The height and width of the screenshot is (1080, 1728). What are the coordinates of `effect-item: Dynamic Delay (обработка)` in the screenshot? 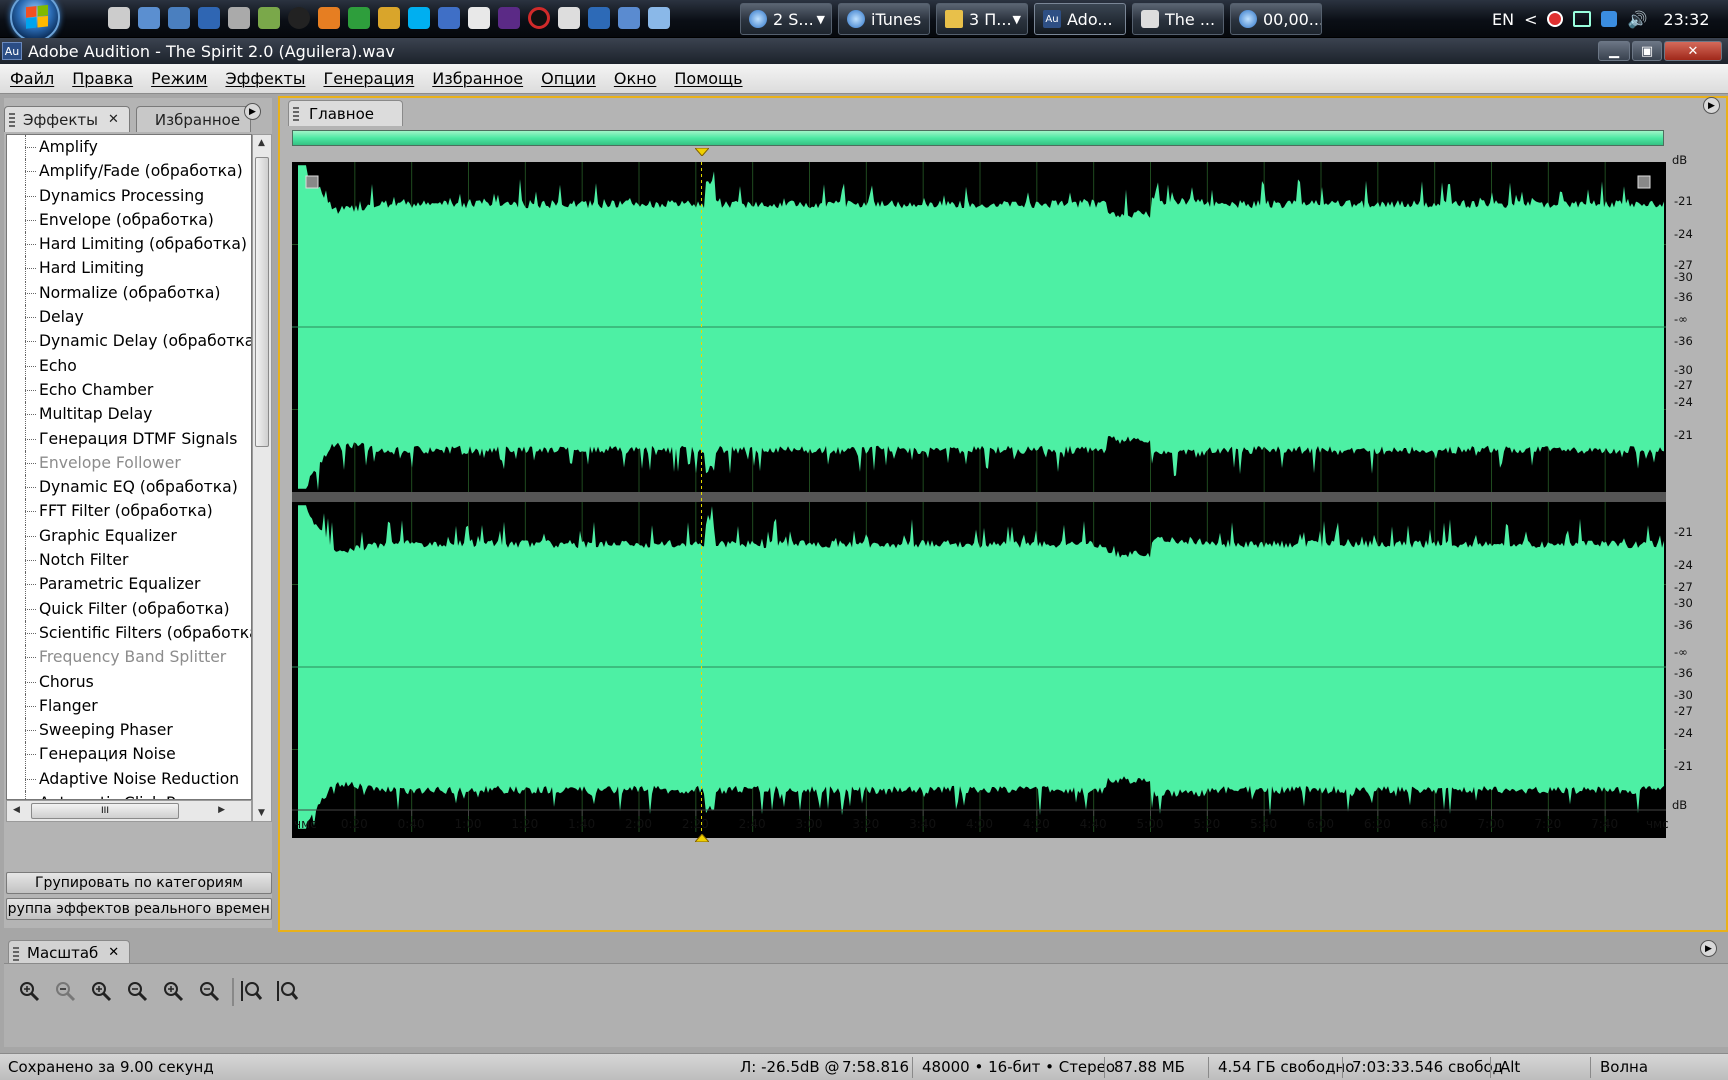 It's located at (129, 341).